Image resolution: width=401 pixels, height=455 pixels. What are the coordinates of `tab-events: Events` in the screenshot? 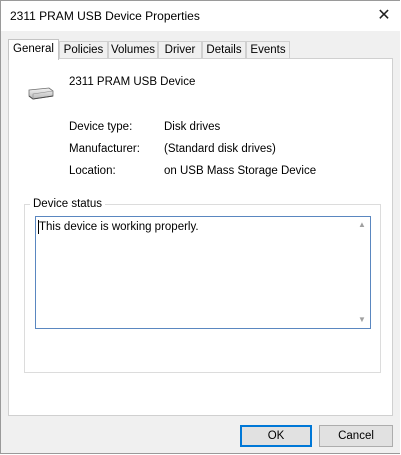 It's located at (268, 50).